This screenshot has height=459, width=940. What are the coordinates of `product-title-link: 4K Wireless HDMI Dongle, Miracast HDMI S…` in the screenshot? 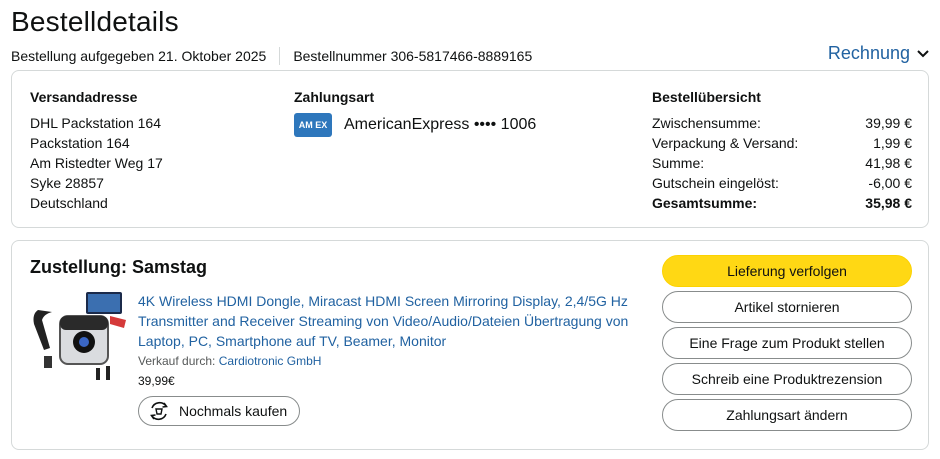 It's located at (395, 321).